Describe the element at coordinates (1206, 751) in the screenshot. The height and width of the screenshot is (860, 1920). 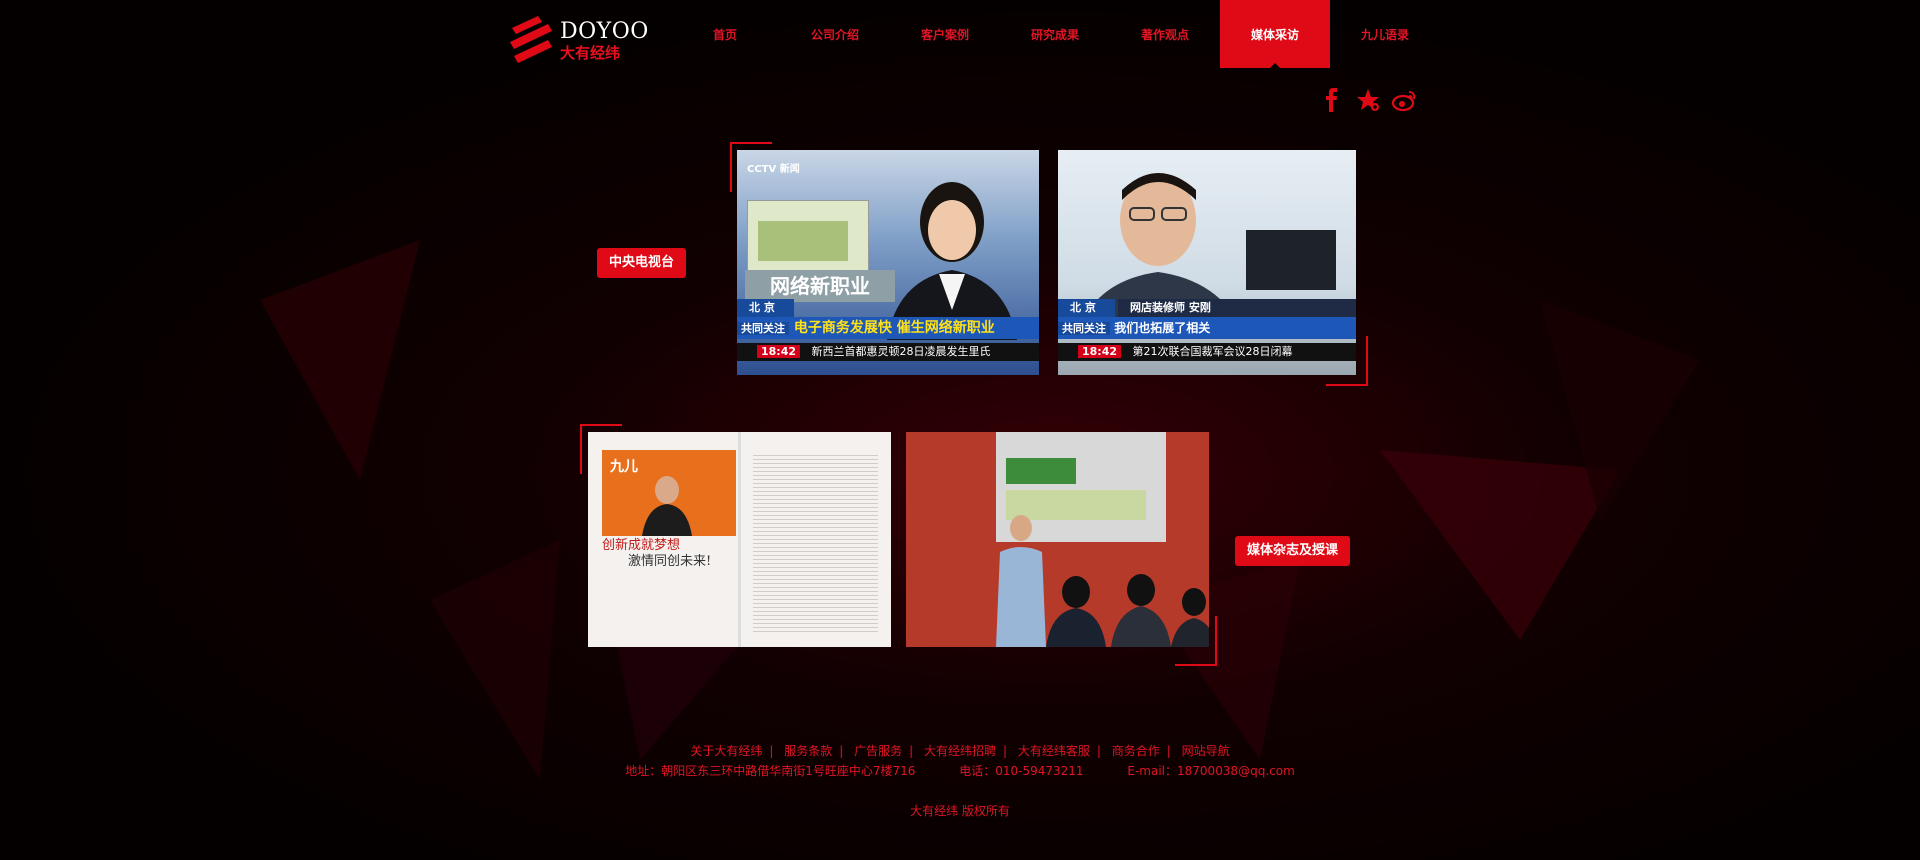
I see `footer-link-sitemap: 网站导航` at that location.